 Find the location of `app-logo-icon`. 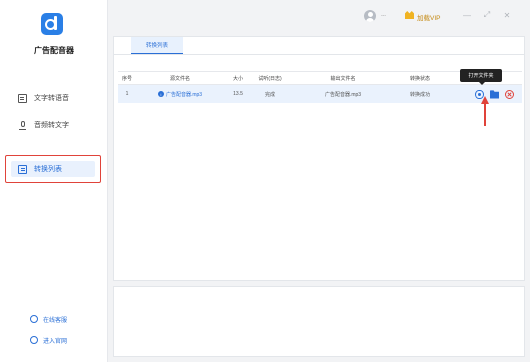

app-logo-icon is located at coordinates (52, 24).